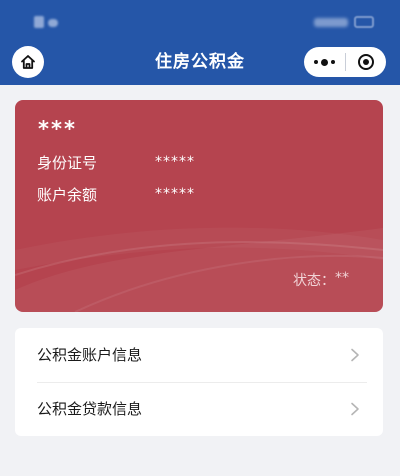  Describe the element at coordinates (314, 281) in the screenshot. I see `status-label: 状态：` at that location.